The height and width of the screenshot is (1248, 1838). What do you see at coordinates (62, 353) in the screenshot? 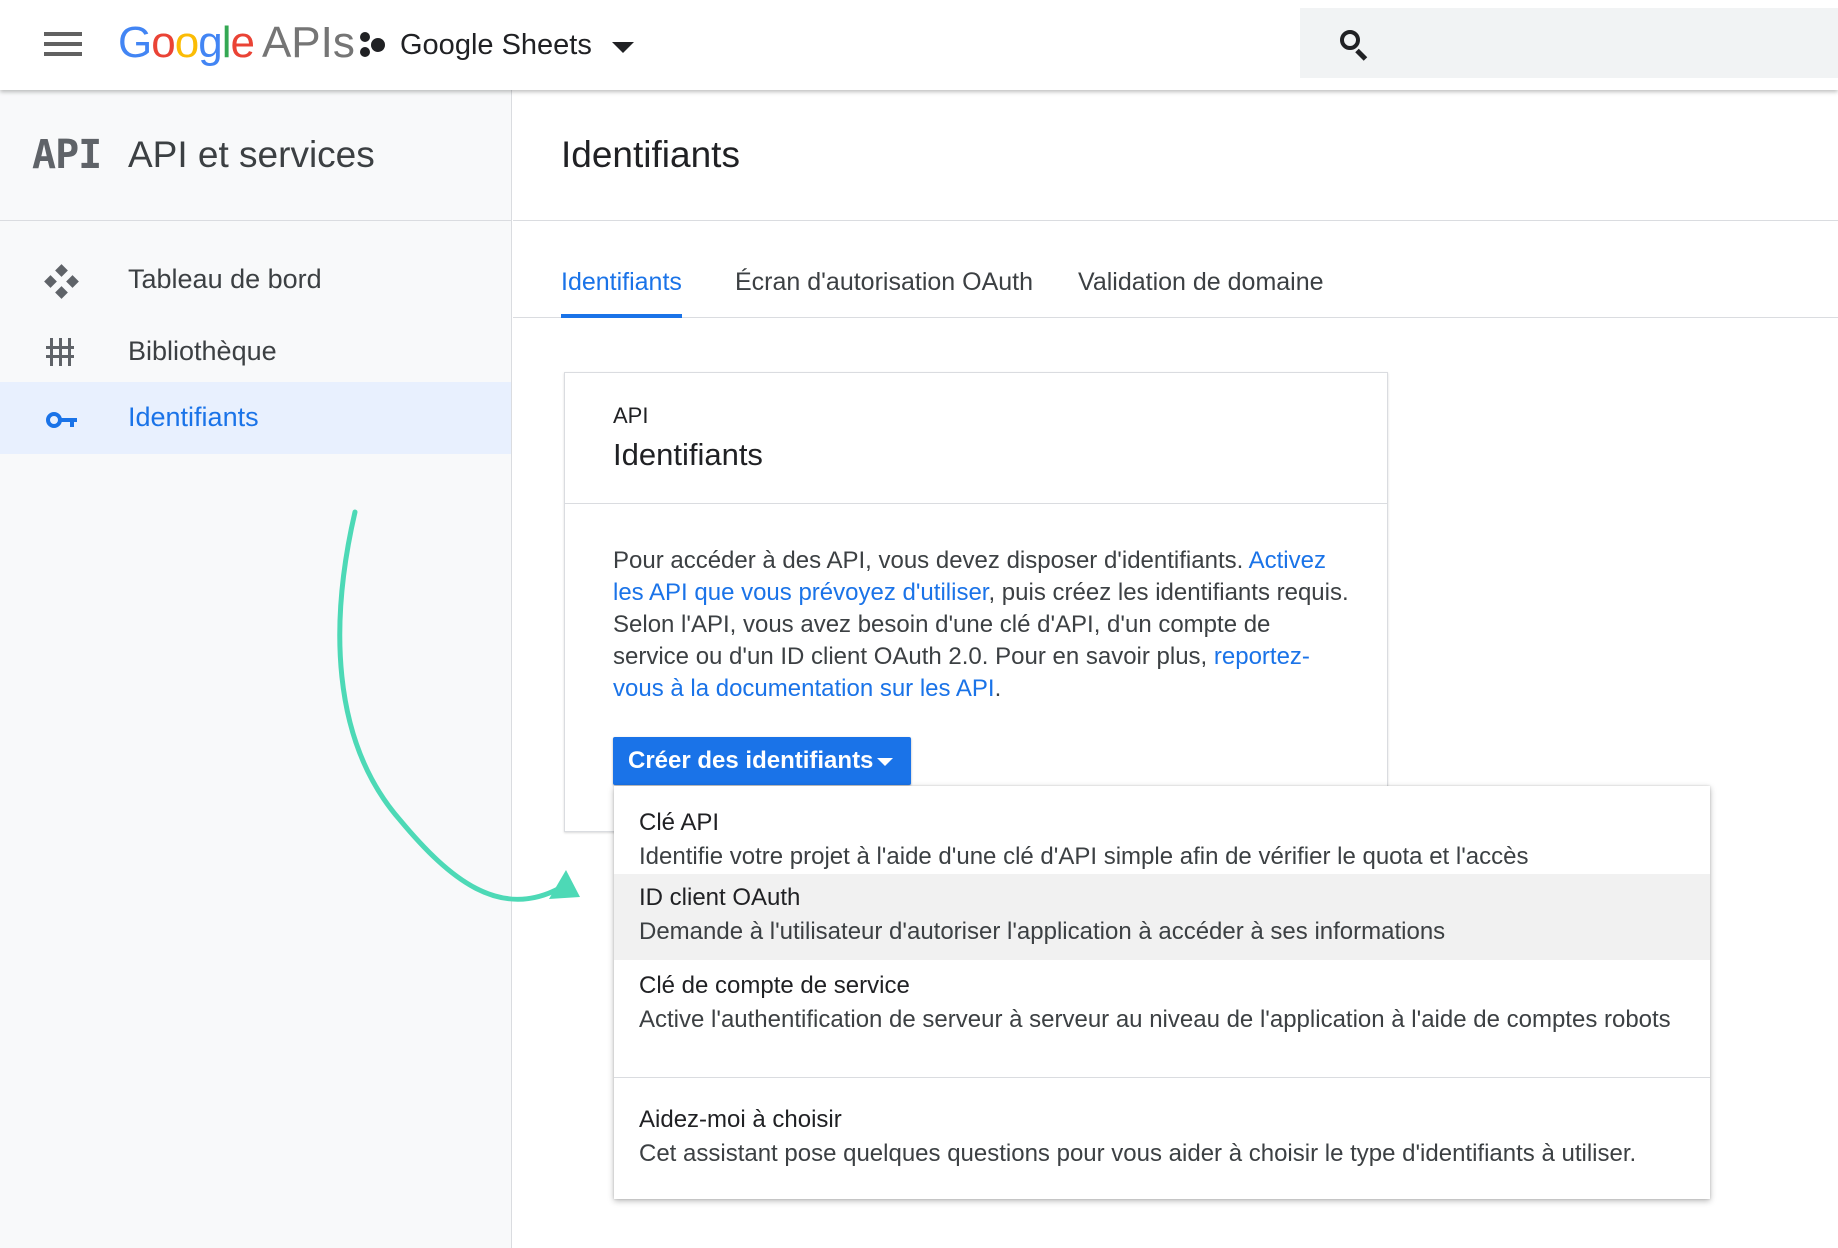
I see `library-icon` at bounding box center [62, 353].